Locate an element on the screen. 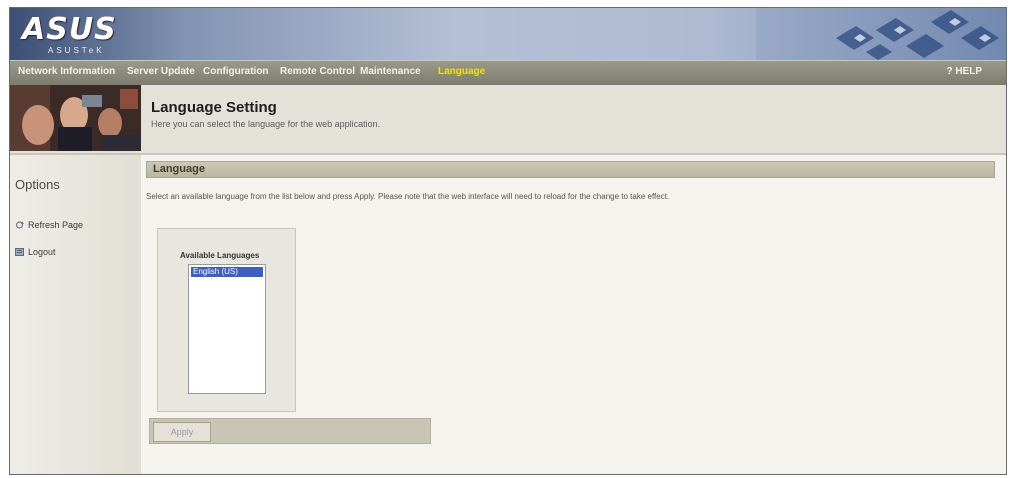  apply-button: Apply is located at coordinates (182, 432).